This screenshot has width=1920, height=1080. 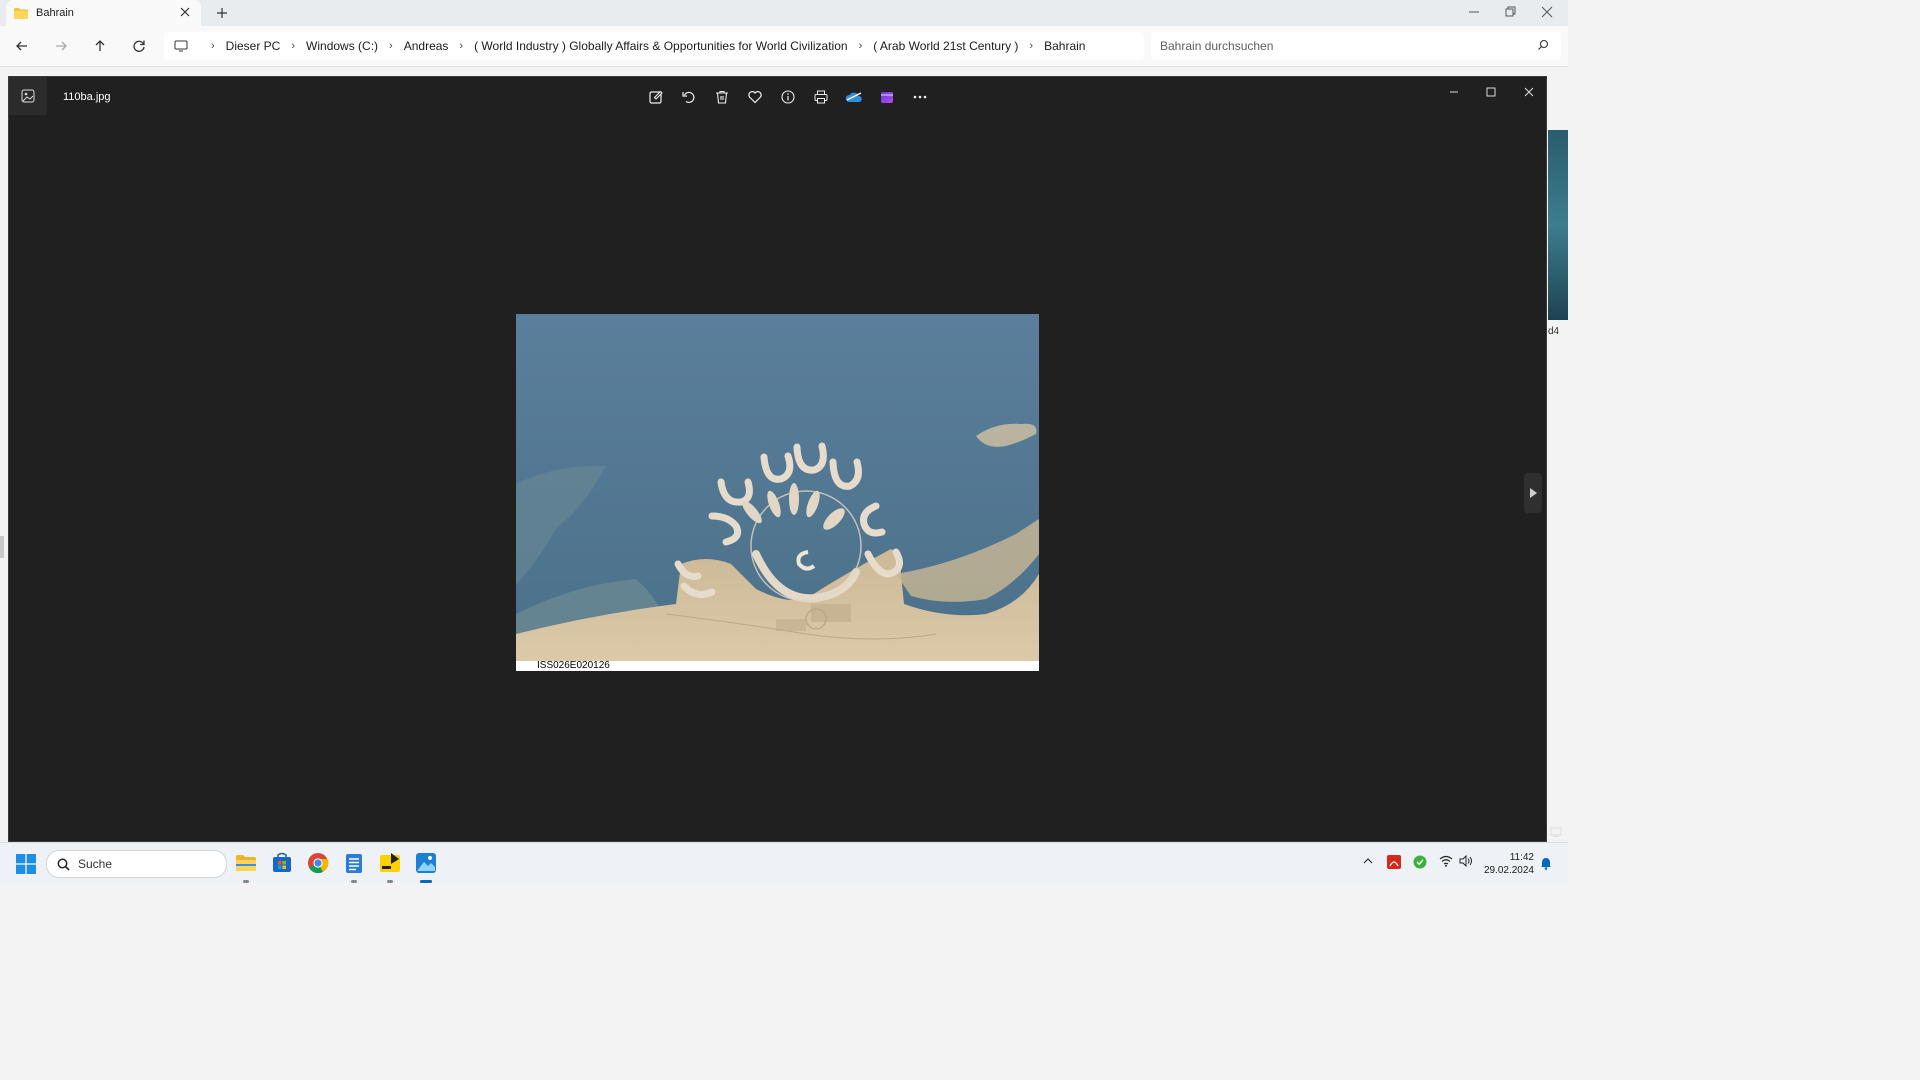 What do you see at coordinates (1529, 92) in the screenshot?
I see `viewer-close-icon` at bounding box center [1529, 92].